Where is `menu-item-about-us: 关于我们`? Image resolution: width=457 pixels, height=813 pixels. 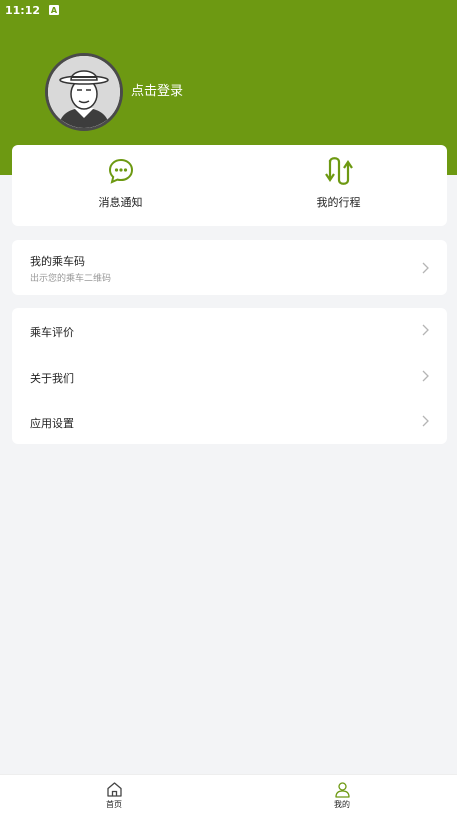 menu-item-about-us: 关于我们 is located at coordinates (229, 376).